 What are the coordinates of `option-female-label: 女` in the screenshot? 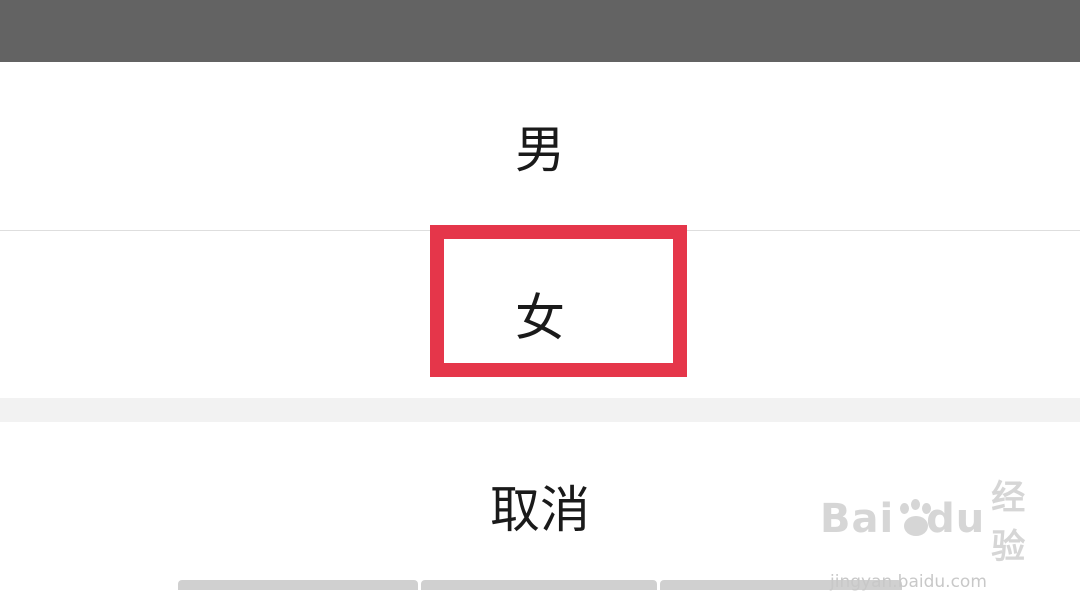 It's located at (540, 318).